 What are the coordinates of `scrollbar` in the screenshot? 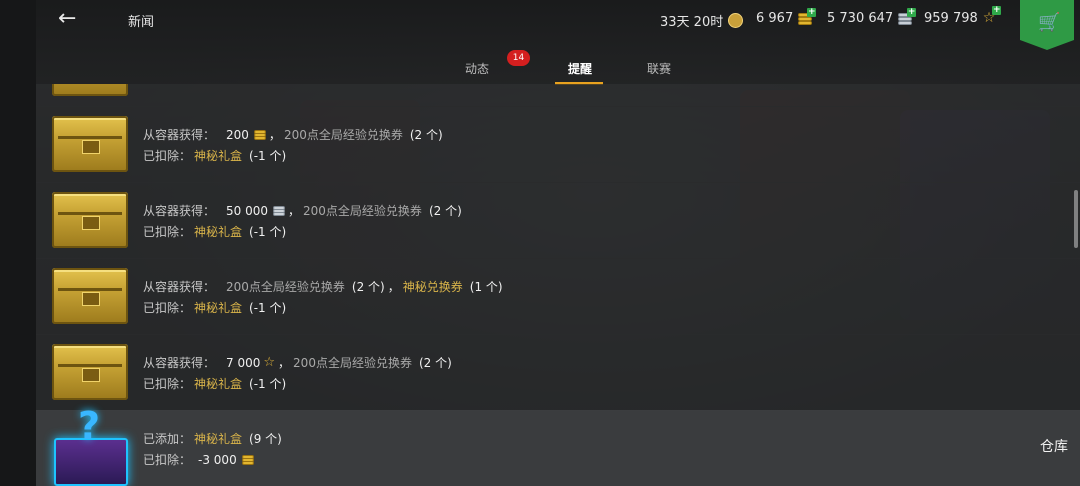 It's located at (1076, 219).